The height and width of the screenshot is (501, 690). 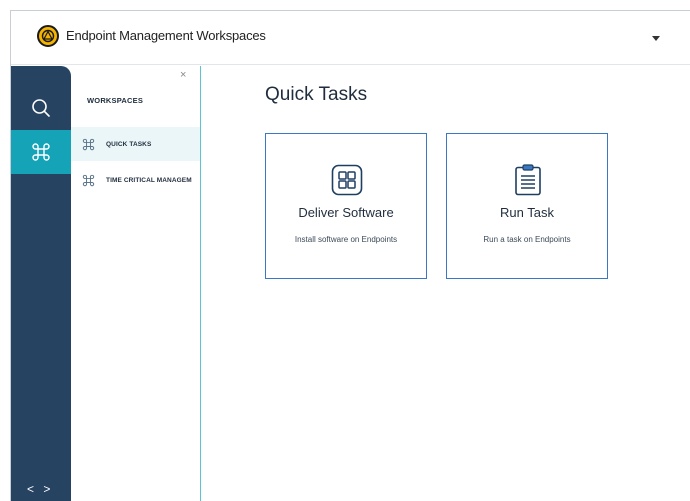 I want to click on panel-item-label: TIME CRITICAL MANAGEM, so click(x=149, y=180).